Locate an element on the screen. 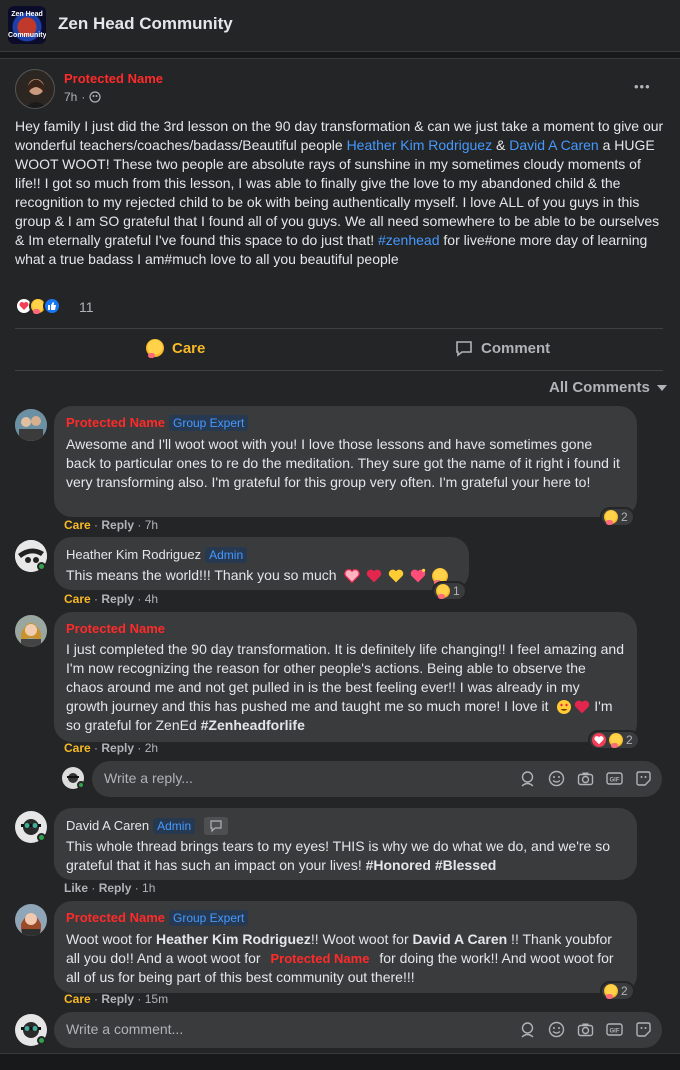  comment-actions: Care · Reply · 15m is located at coordinates (116, 999).